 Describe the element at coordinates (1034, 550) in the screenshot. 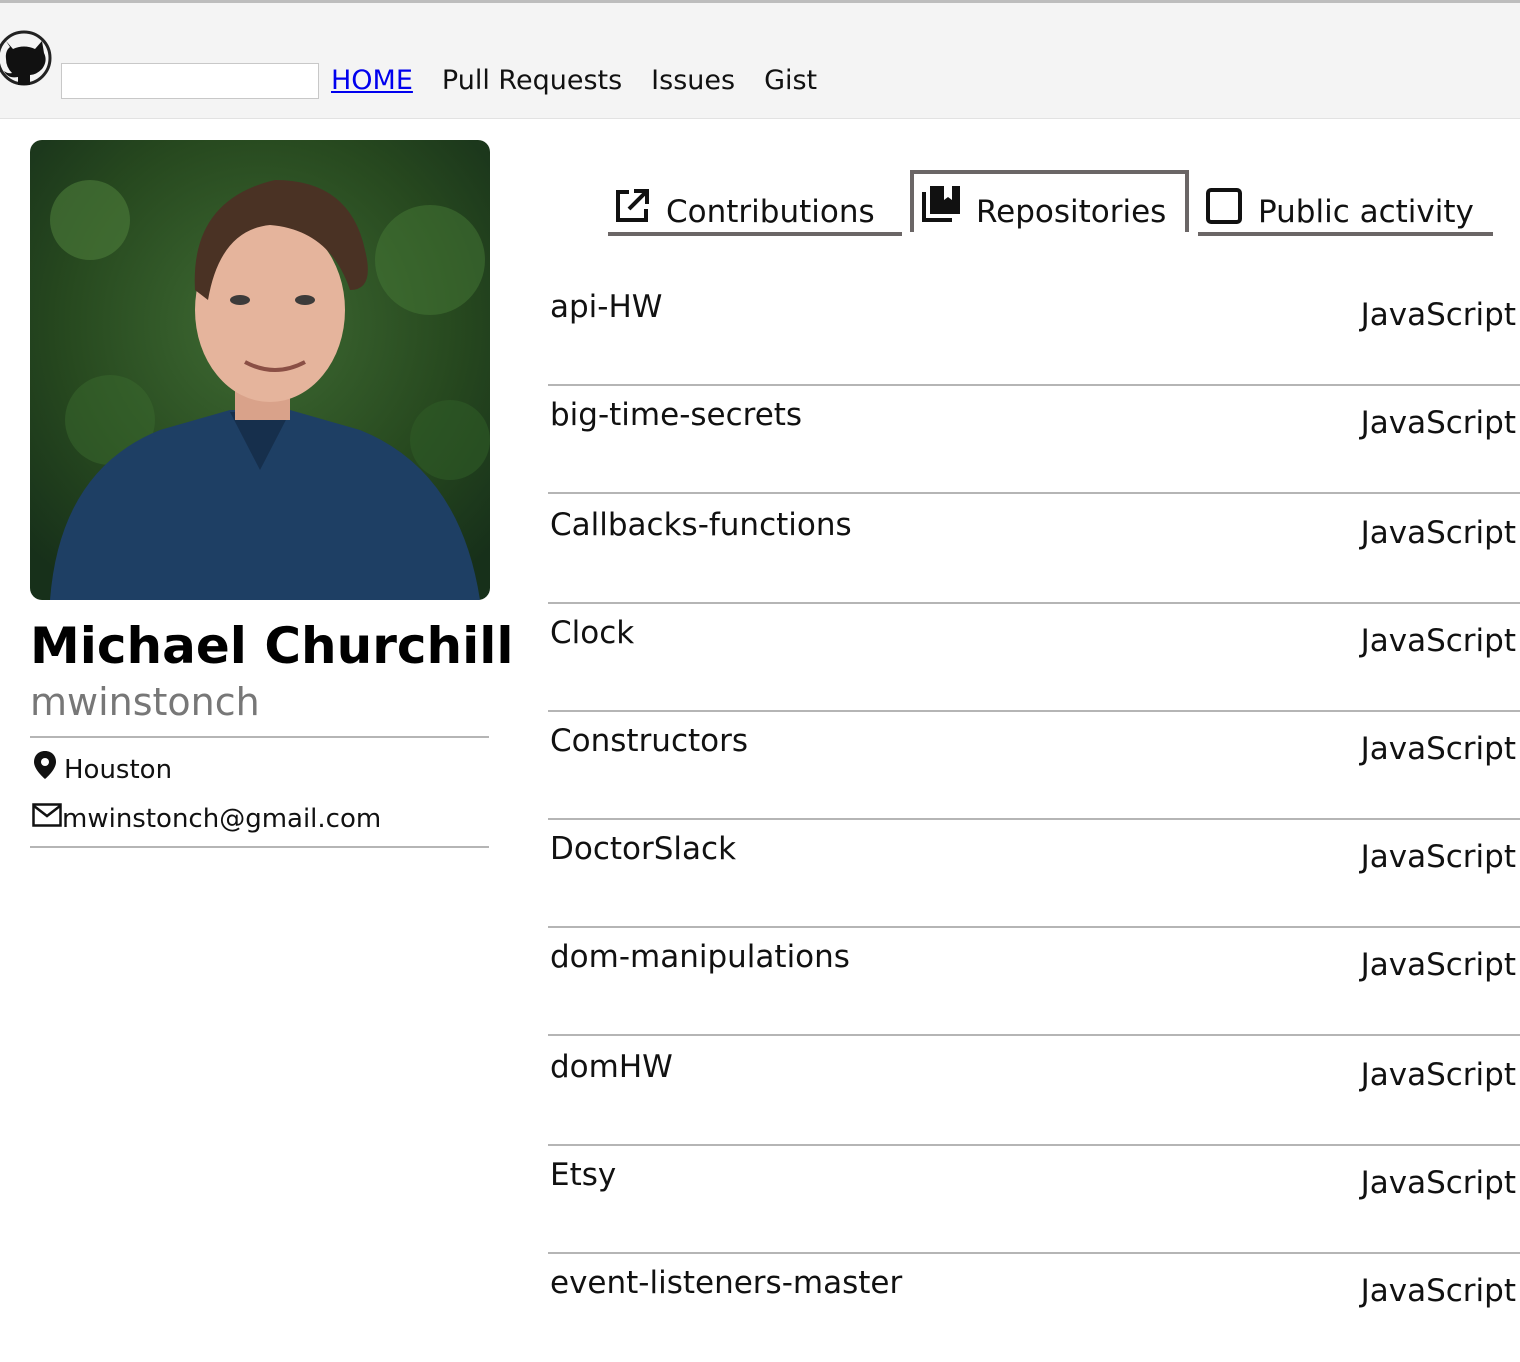

I see `repo-list-item: Callbacks-functions JavaScript` at that location.